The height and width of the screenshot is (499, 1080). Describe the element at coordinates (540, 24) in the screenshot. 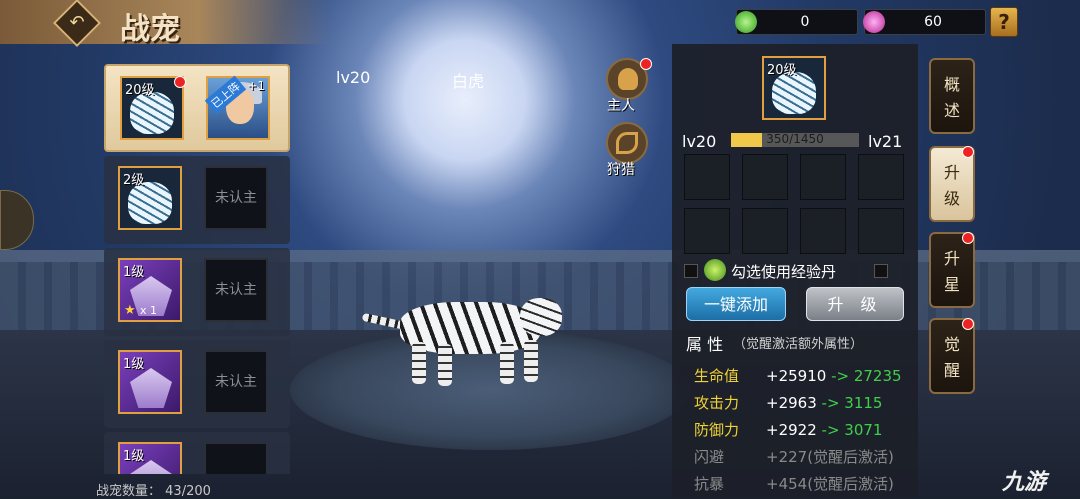

I see `header: ↶ 战宠 0 60 ?` at that location.